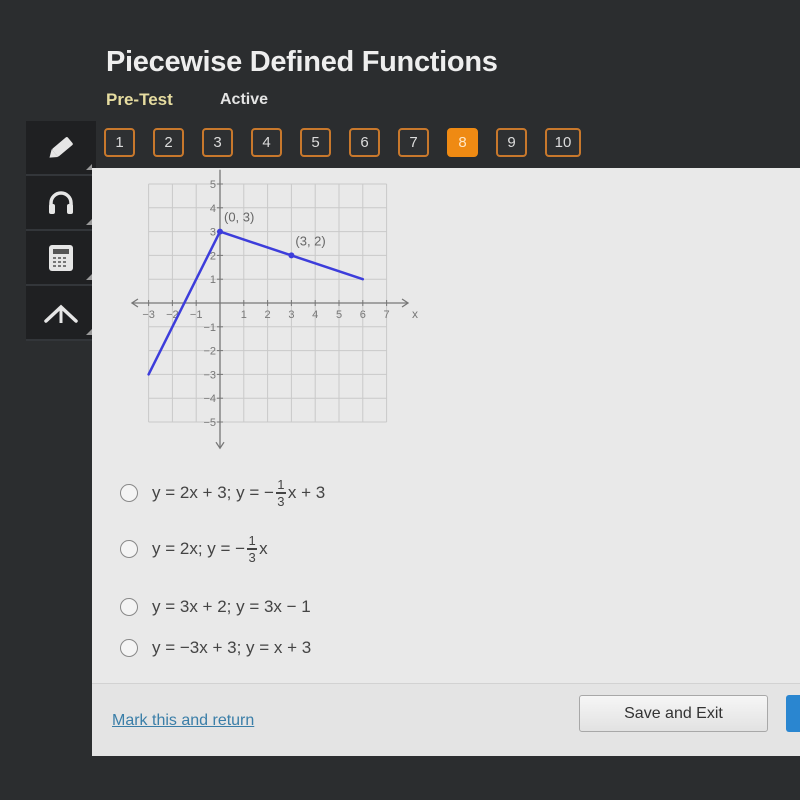  I want to click on choice-equation: y = 3x + 2; y = 3x − 1, so click(231, 606).